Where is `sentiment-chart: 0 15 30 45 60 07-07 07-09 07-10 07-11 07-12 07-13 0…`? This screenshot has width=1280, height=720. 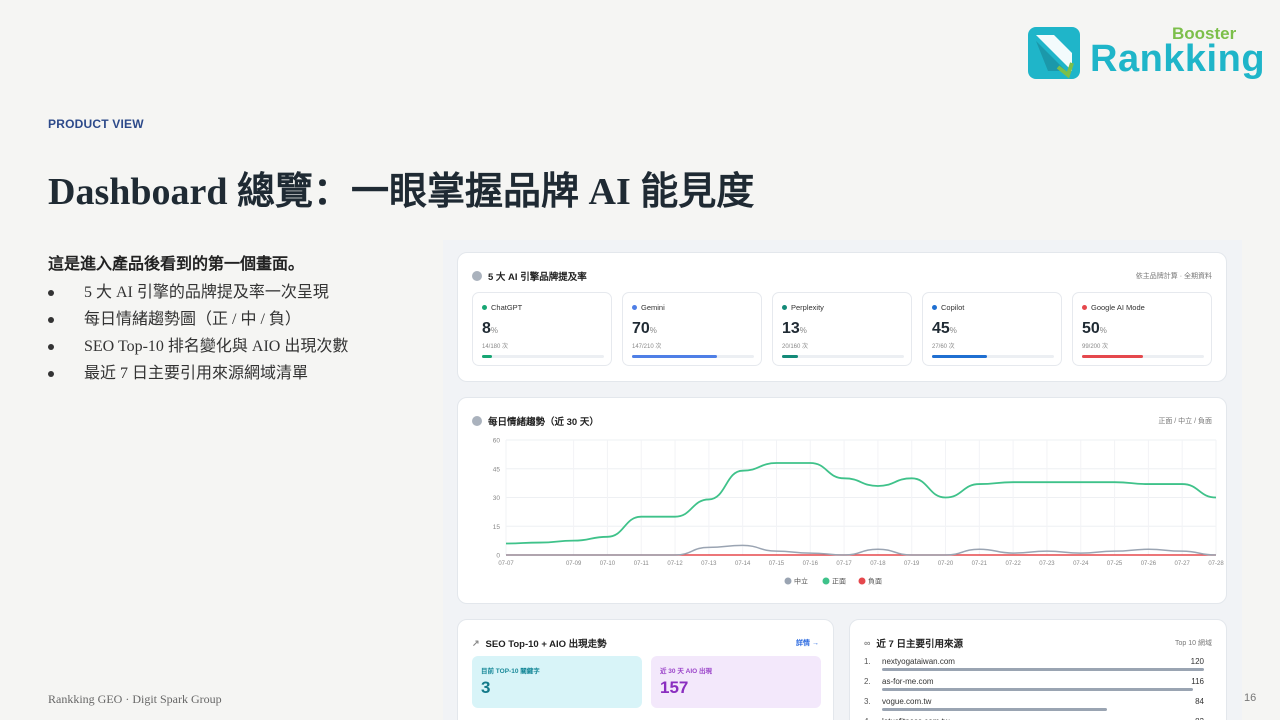
sentiment-chart: 0 15 30 45 60 07-07 07-09 07-10 07-11 07-12 07-13 0… is located at coordinates (859, 512).